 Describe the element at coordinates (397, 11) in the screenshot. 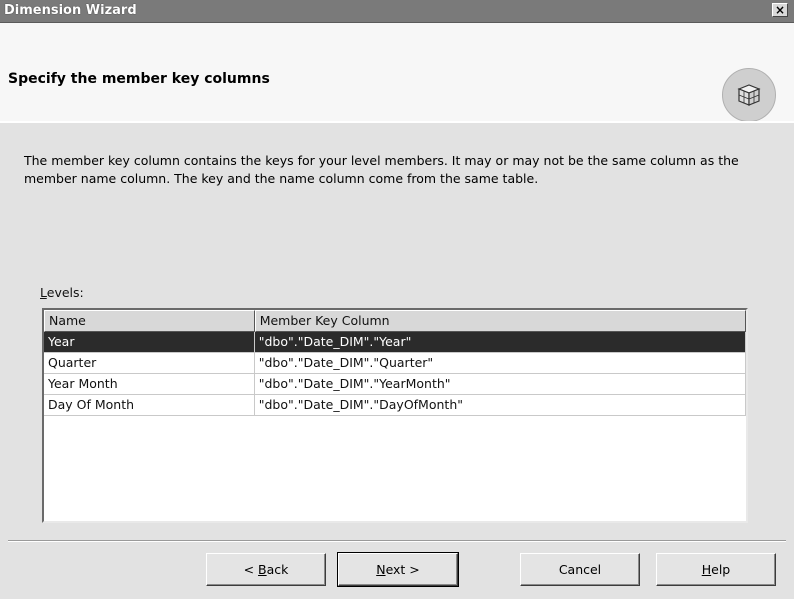

I see `title-bar: Dimension Wizard ×` at that location.